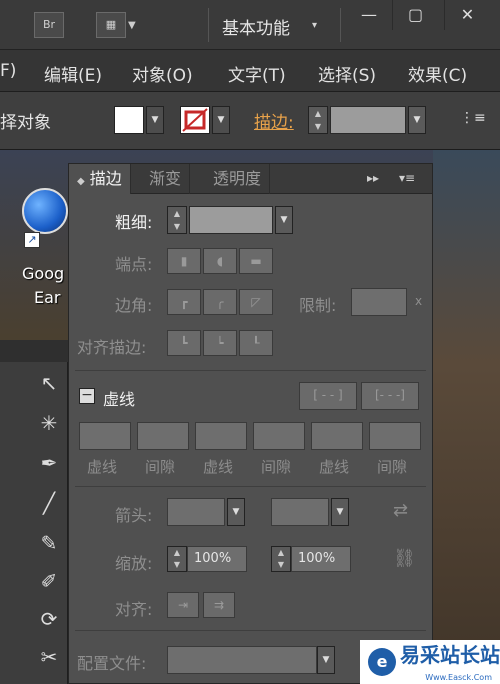 This screenshot has width=500, height=684. What do you see at coordinates (231, 220) in the screenshot?
I see `weight-field` at bounding box center [231, 220].